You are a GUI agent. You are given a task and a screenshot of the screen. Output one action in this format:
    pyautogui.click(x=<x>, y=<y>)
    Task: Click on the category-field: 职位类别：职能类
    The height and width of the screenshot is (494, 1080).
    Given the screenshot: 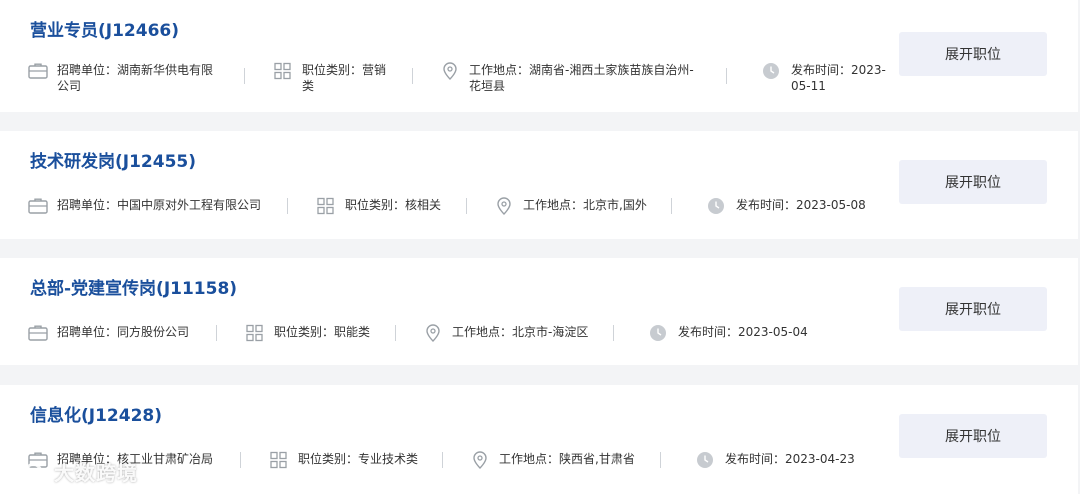 What is the action you would take?
    pyautogui.click(x=307, y=333)
    